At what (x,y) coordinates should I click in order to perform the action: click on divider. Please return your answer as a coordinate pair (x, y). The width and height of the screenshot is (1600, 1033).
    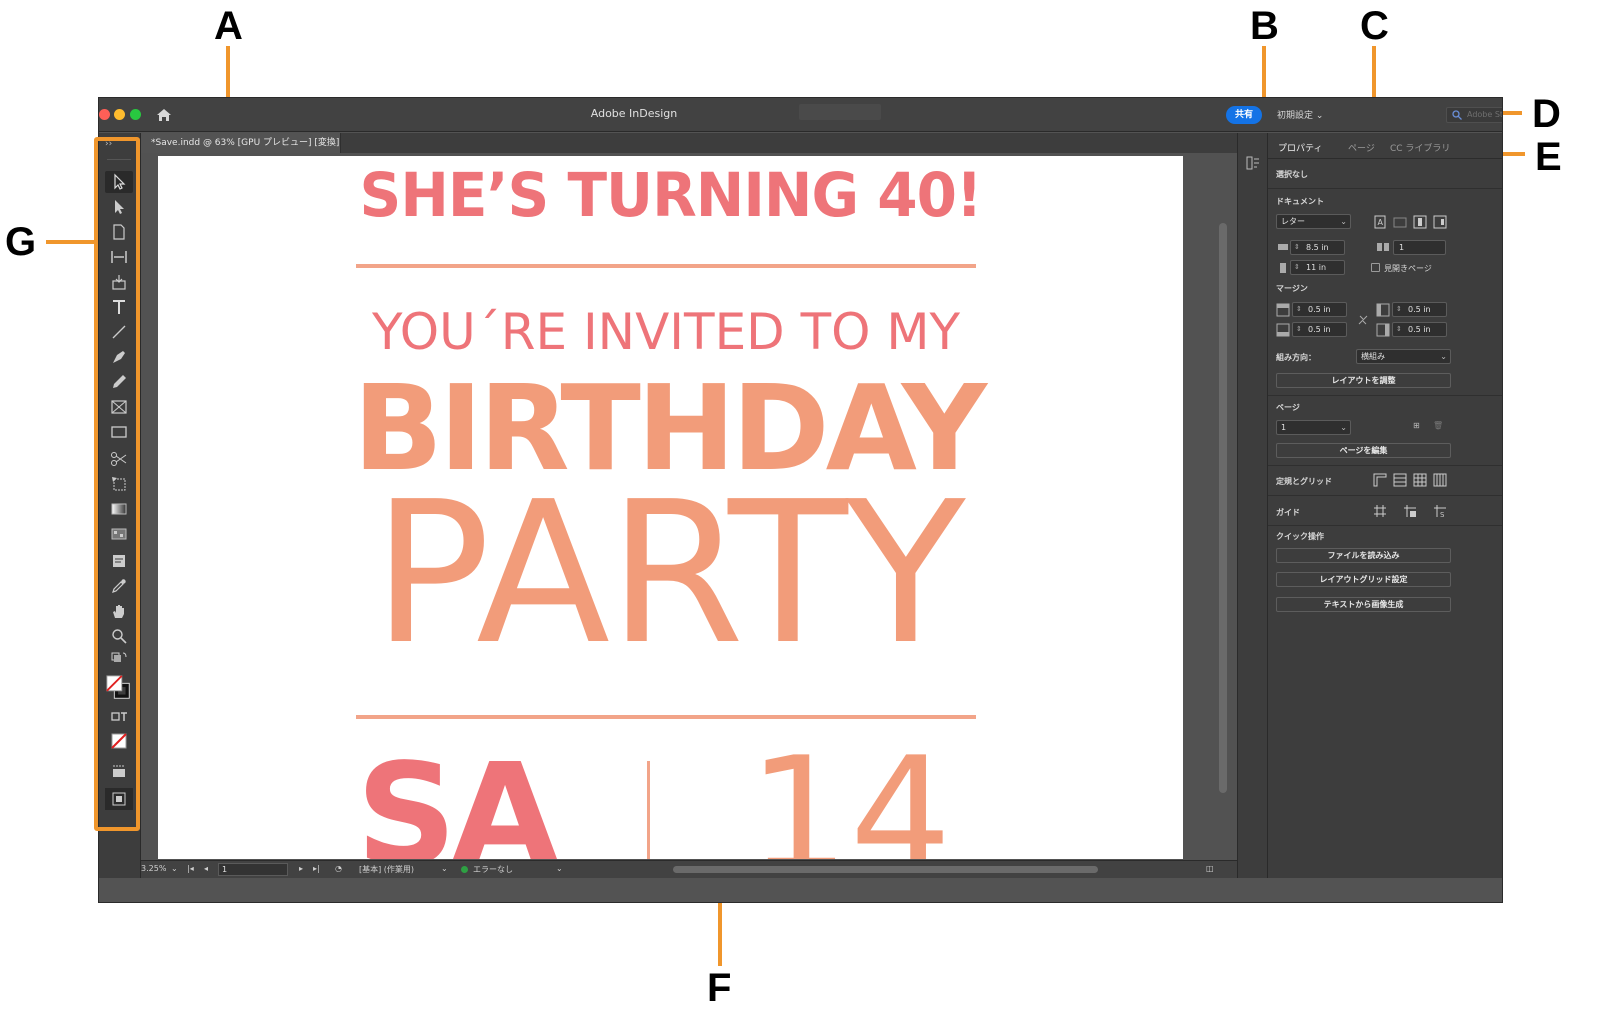
    Looking at the image, I should click on (1385, 188).